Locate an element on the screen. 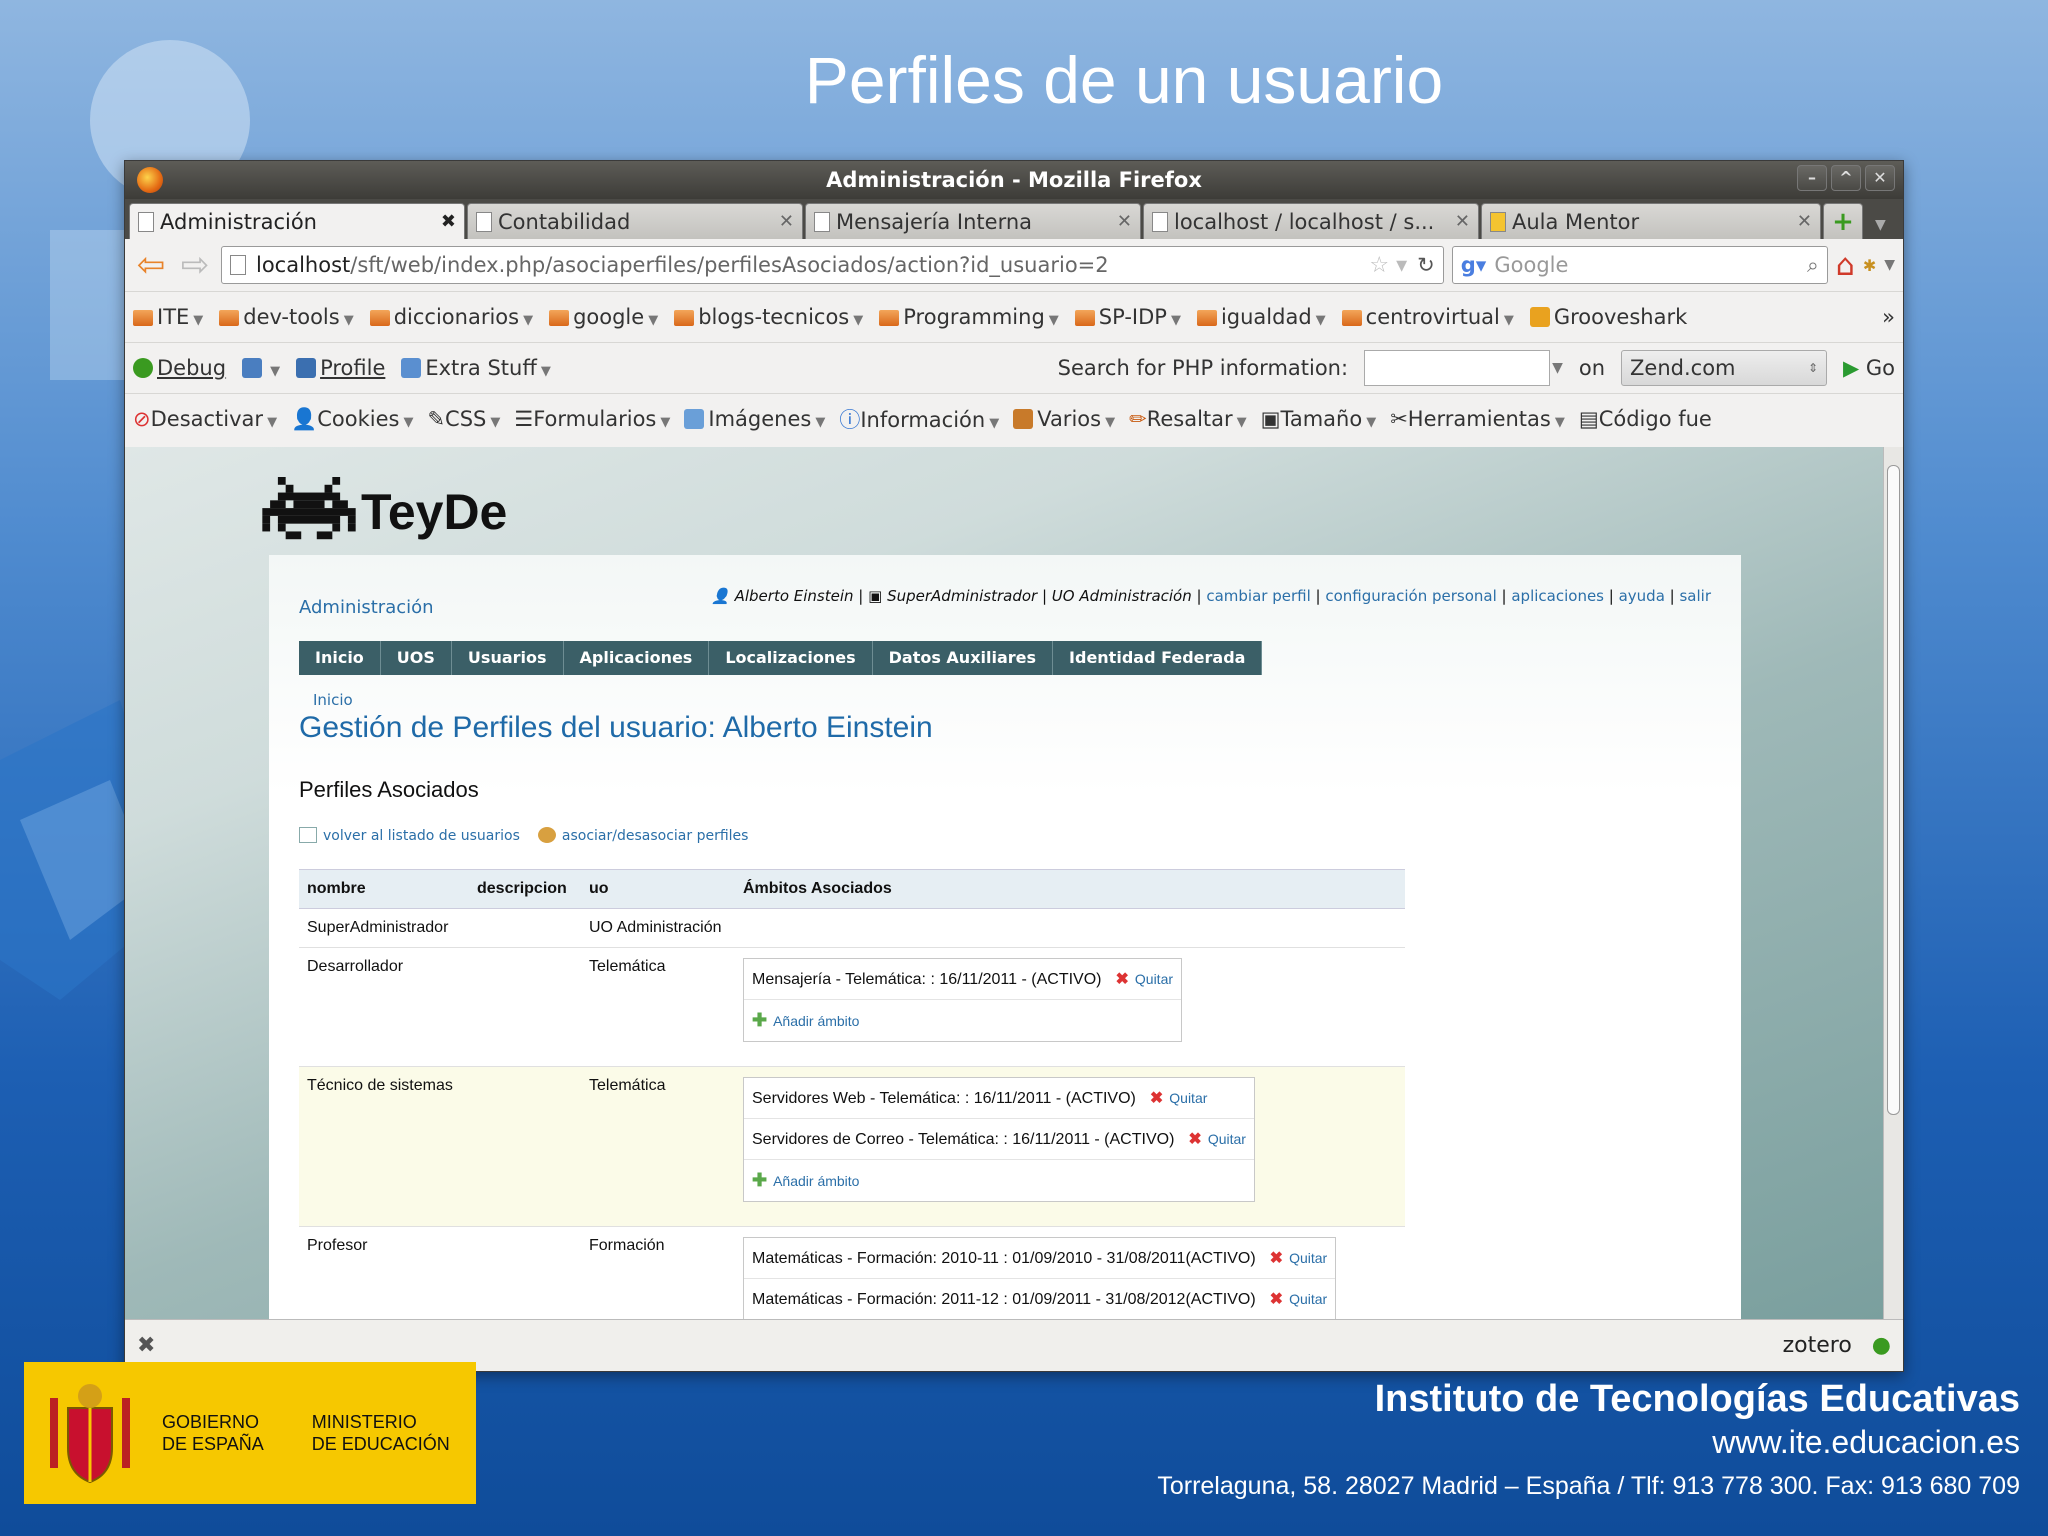 The height and width of the screenshot is (1536, 2048). menu-uos: UOS is located at coordinates (416, 658).